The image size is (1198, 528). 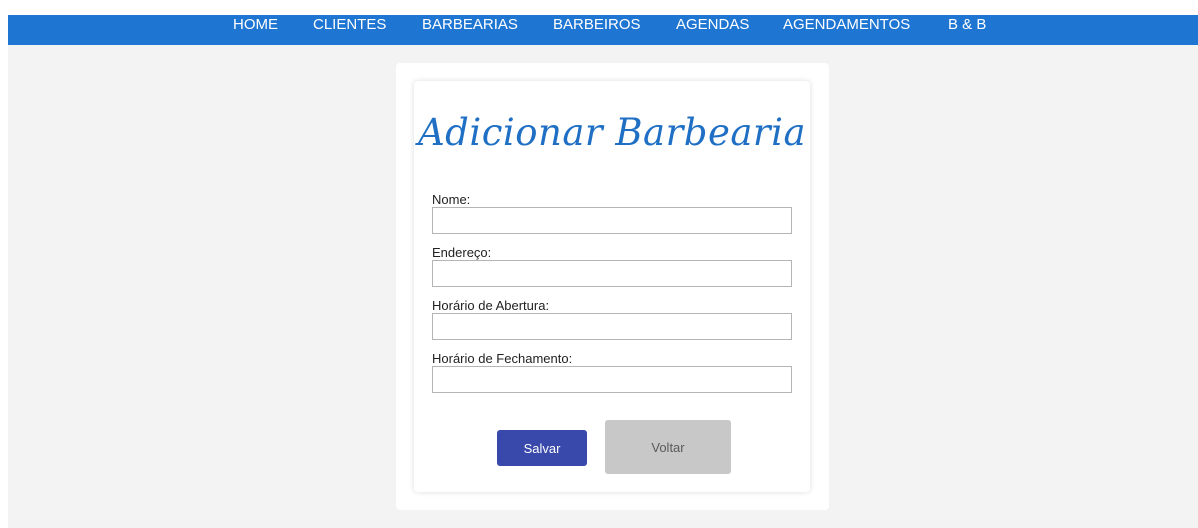 What do you see at coordinates (255, 25) in the screenshot?
I see `nav-item-home: HOME` at bounding box center [255, 25].